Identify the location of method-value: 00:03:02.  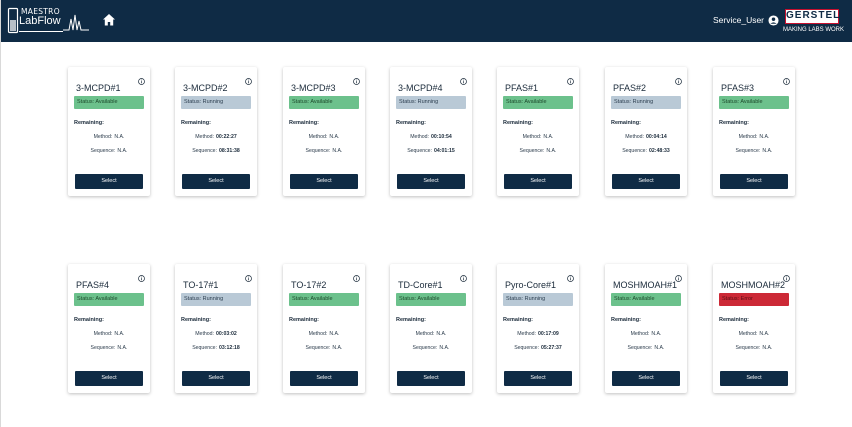
(226, 334).